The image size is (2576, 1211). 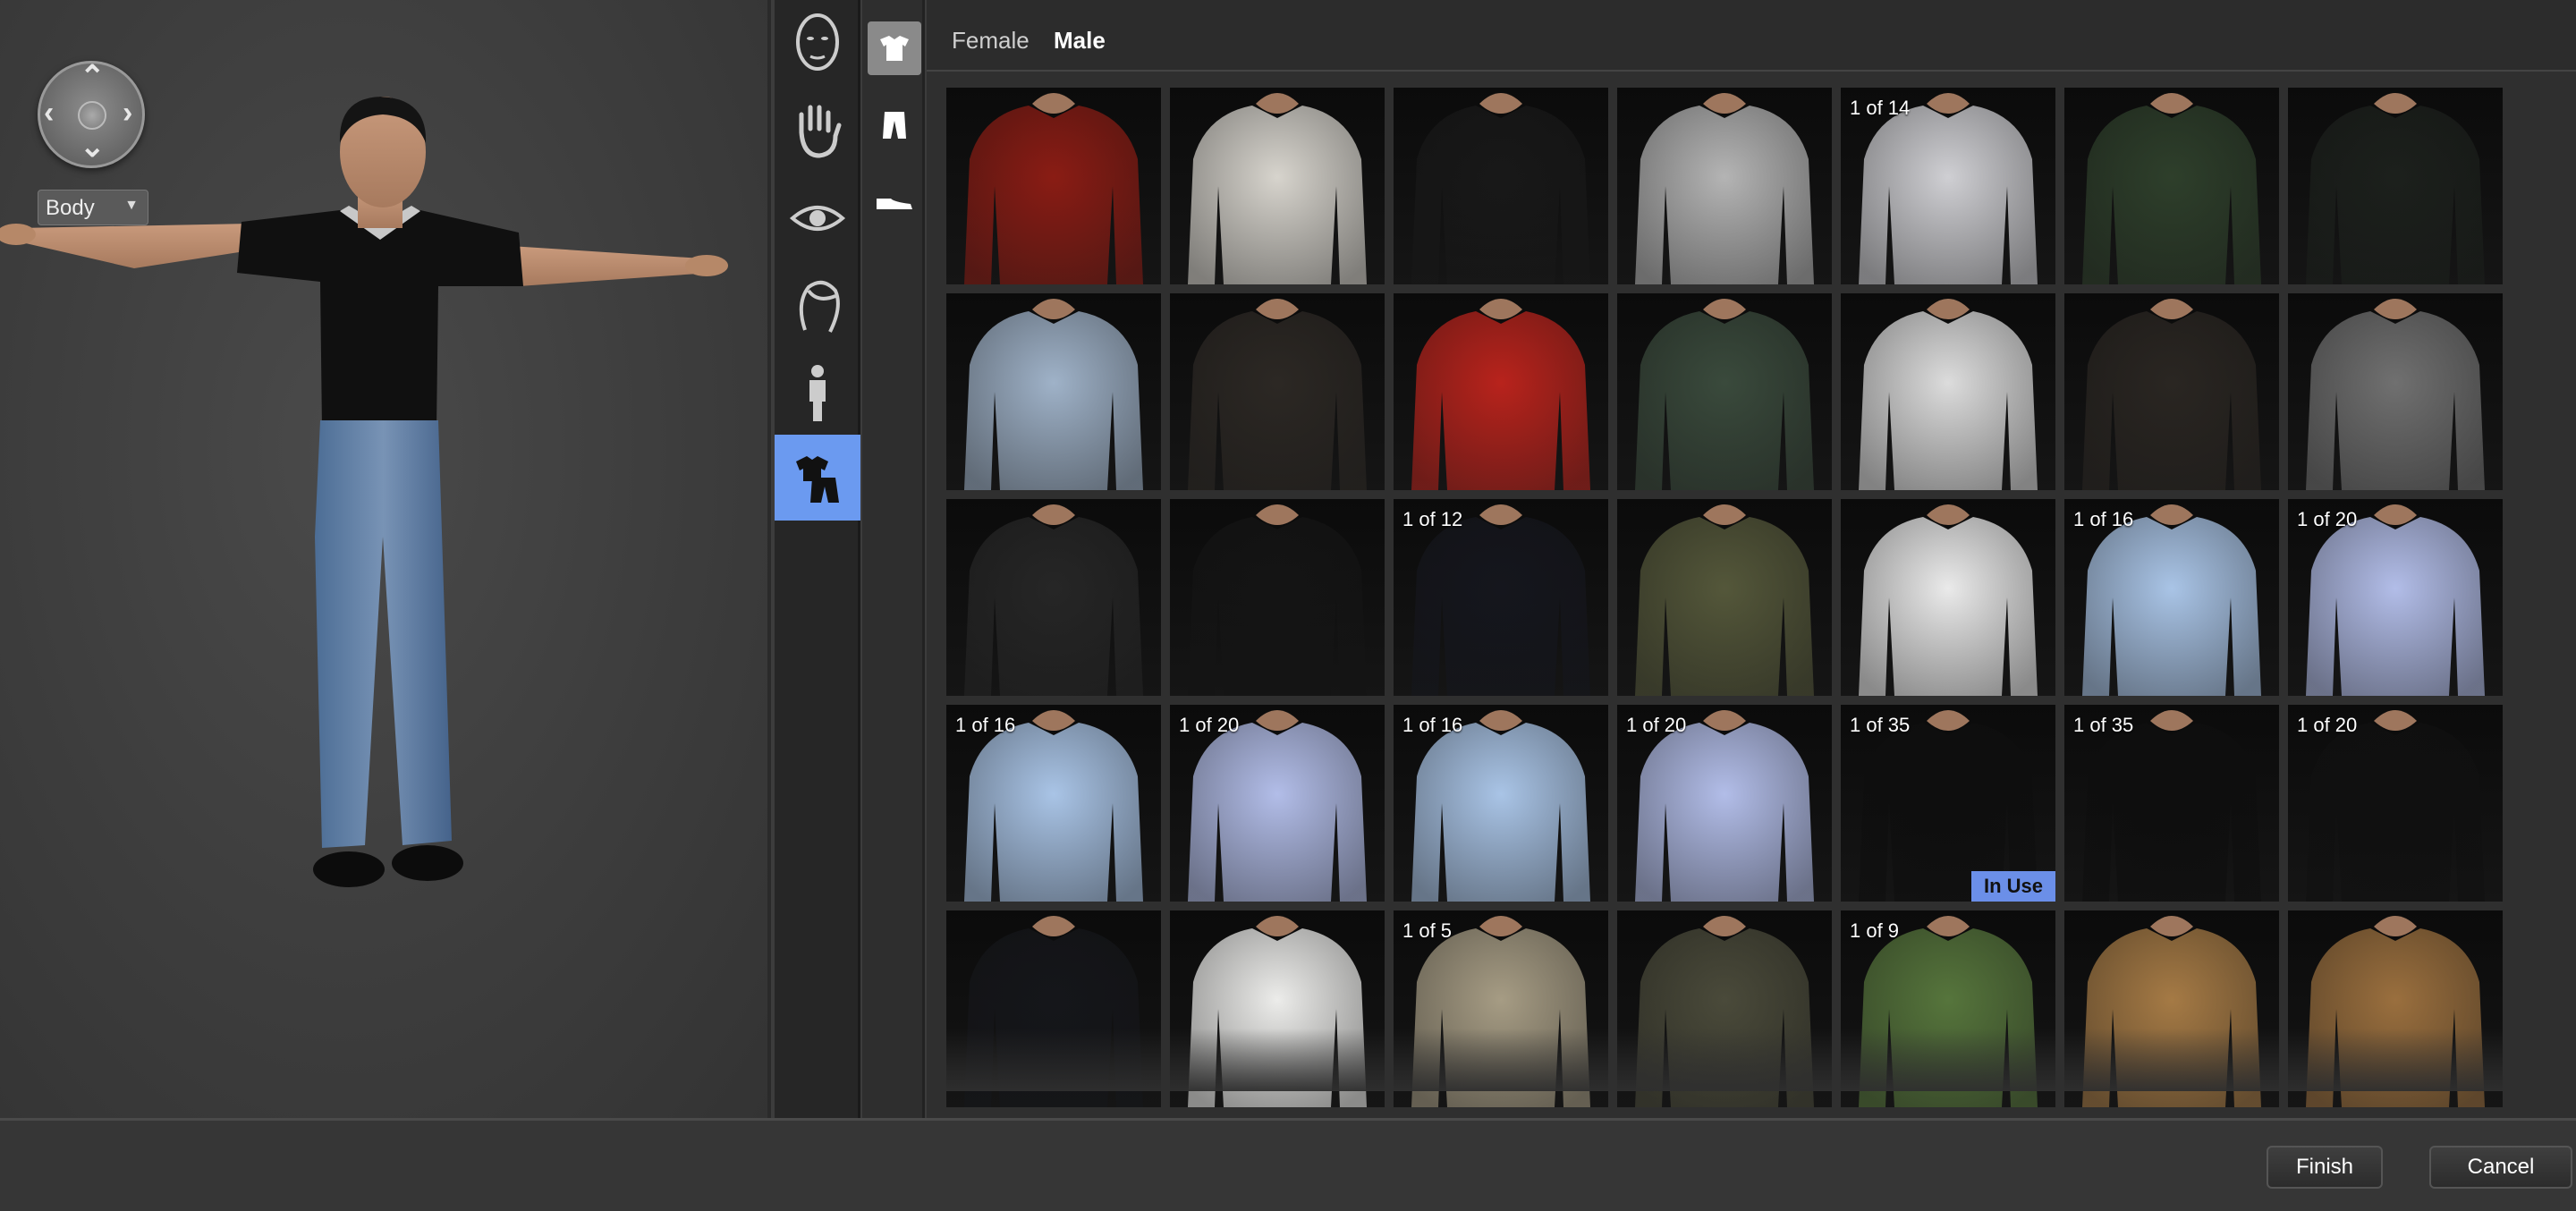 What do you see at coordinates (1427, 930) in the screenshot?
I see `variant-count: 1 of 5` at bounding box center [1427, 930].